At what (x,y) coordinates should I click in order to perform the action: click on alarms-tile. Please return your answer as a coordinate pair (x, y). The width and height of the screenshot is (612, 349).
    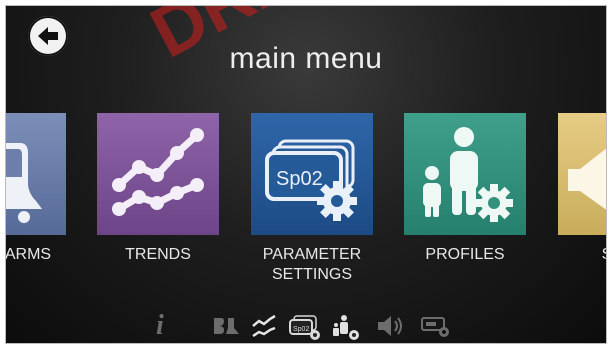
    Looking at the image, I should click on (36, 174).